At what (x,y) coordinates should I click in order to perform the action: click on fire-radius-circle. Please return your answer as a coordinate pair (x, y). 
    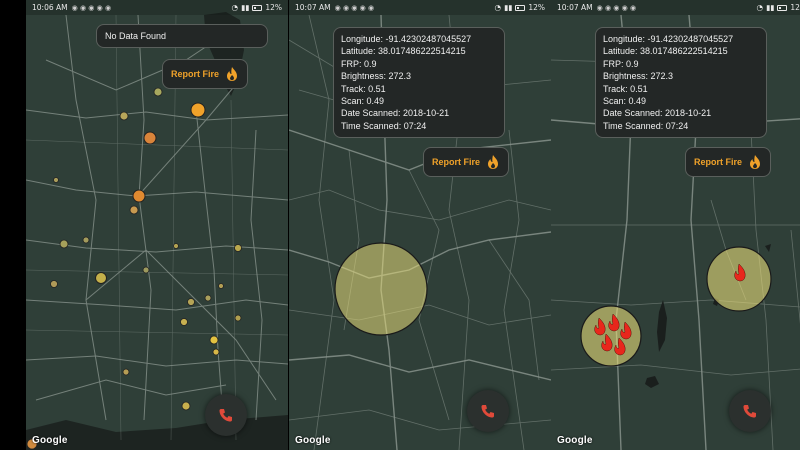
    Looking at the image, I should click on (381, 289).